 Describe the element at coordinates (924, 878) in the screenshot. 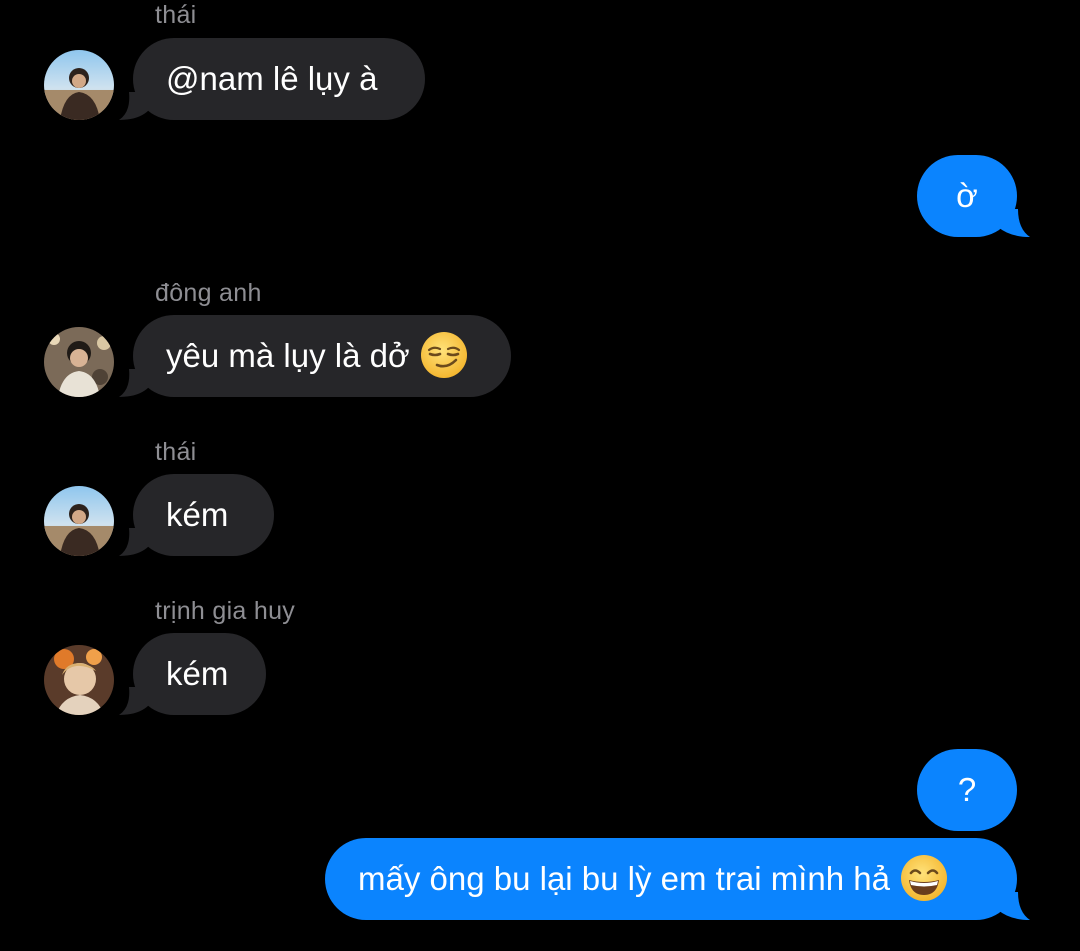

I see `grinning-face-emoji` at that location.